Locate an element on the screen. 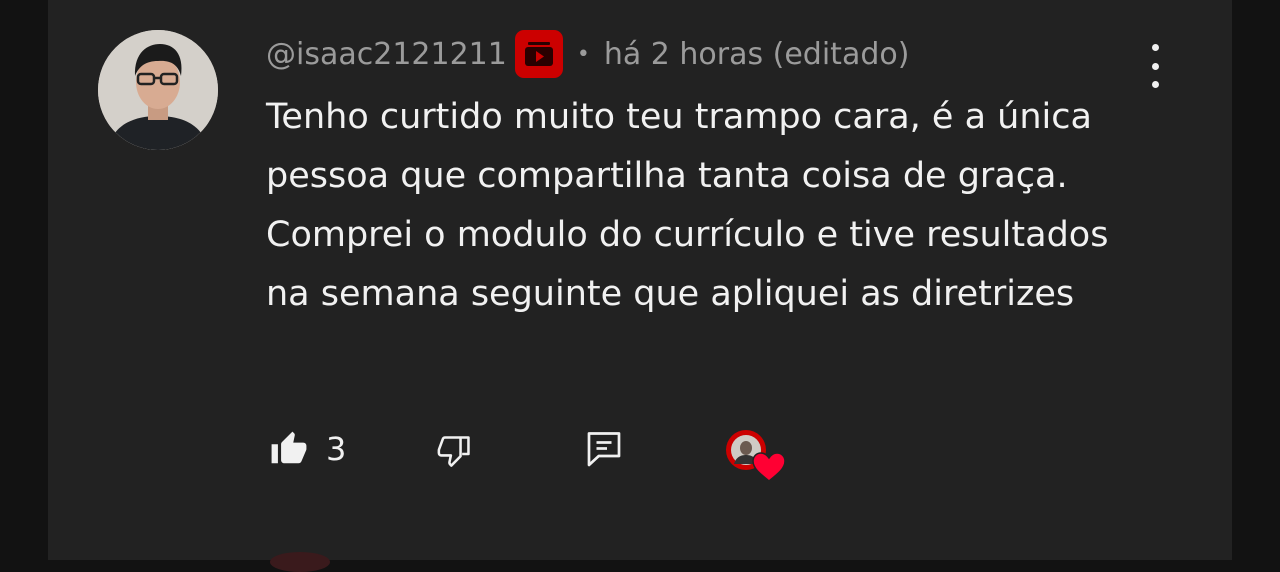 This screenshot has width=1280, height=572. thumbs-down-icon is located at coordinates (453, 451).